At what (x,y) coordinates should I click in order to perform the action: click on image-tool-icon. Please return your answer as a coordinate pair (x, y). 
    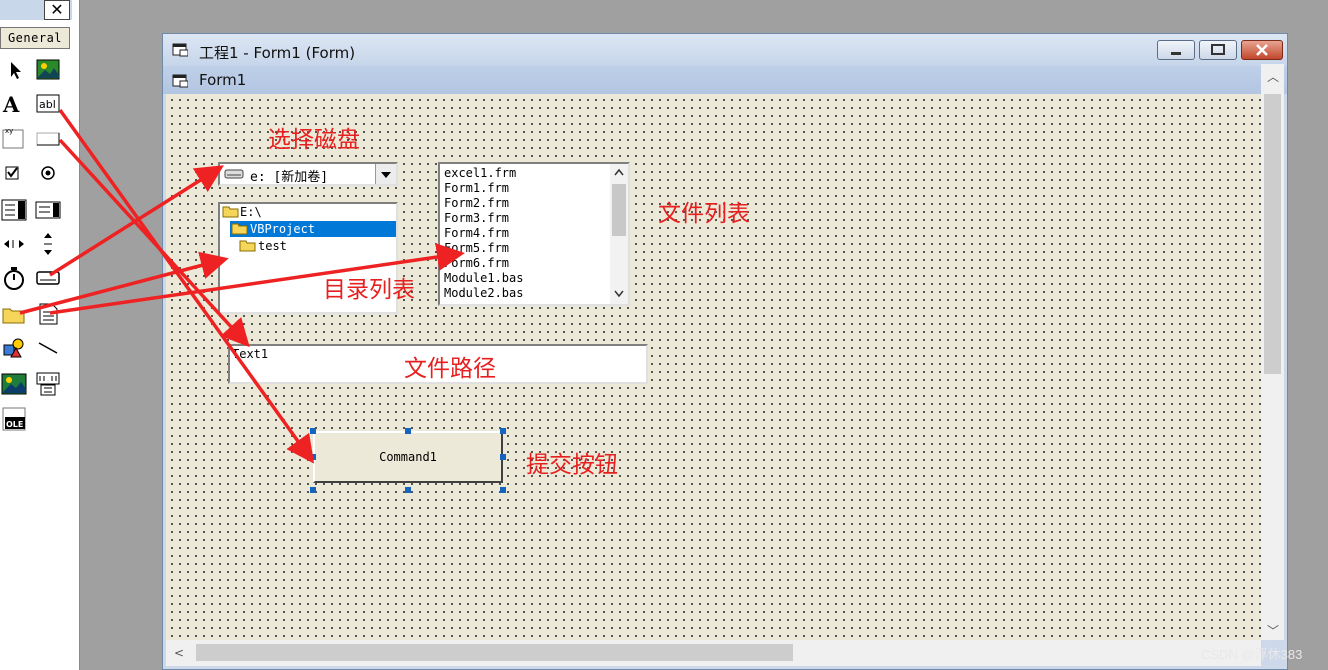
    Looking at the image, I should click on (14, 384).